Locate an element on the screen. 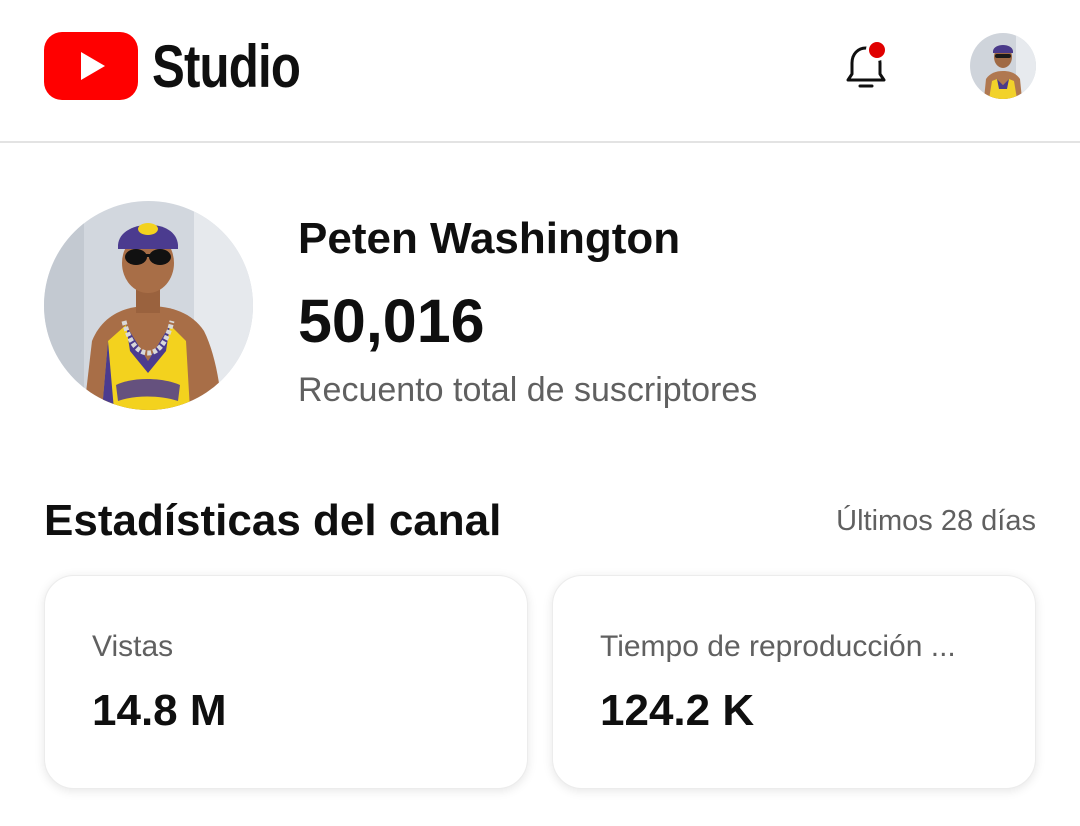  subscriber-count: 50,016 is located at coordinates (391, 321).